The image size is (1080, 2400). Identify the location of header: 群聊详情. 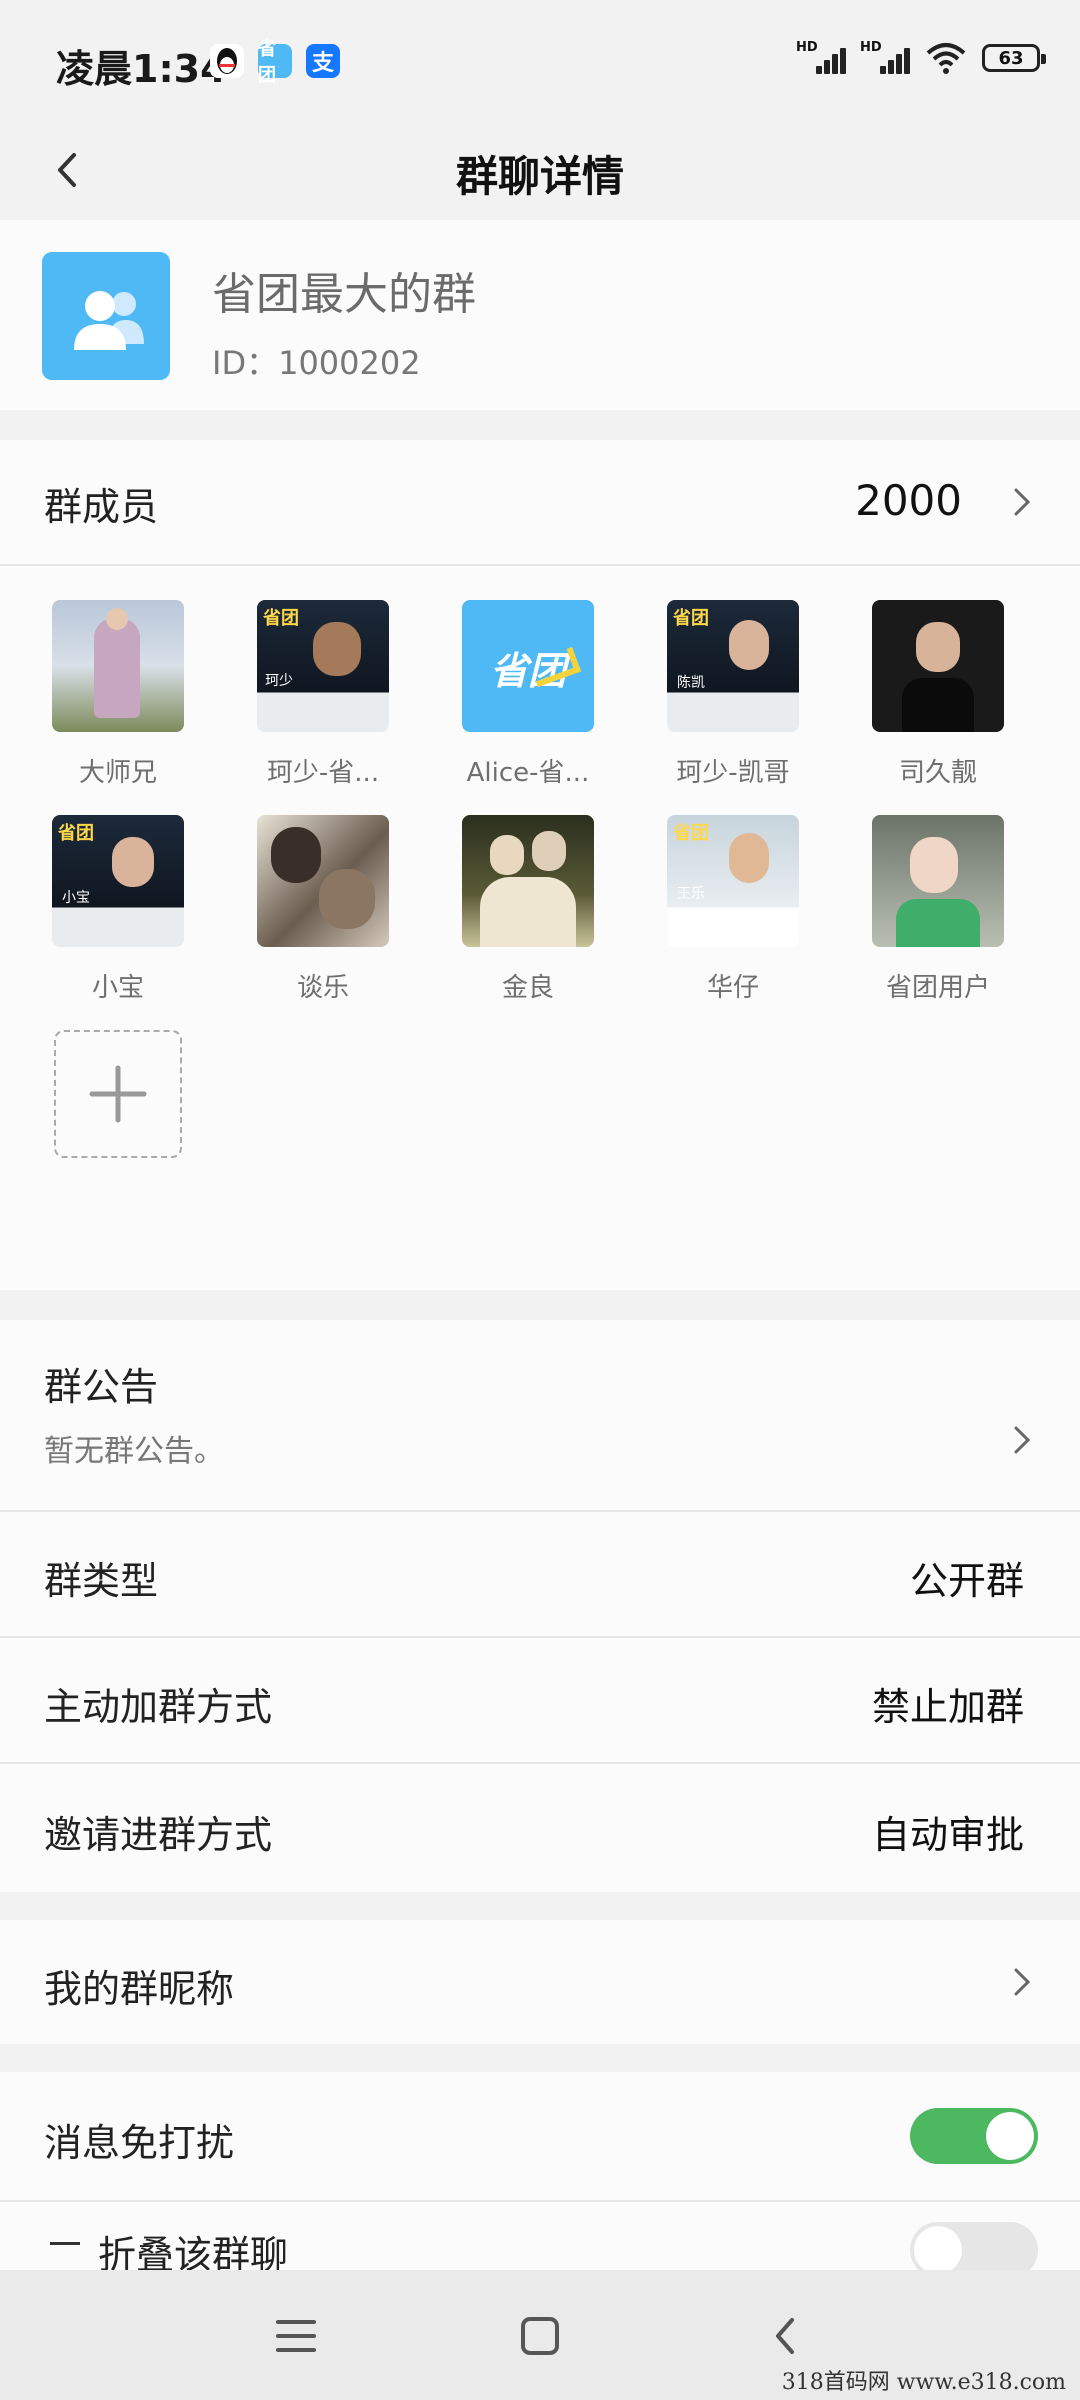
(540, 172).